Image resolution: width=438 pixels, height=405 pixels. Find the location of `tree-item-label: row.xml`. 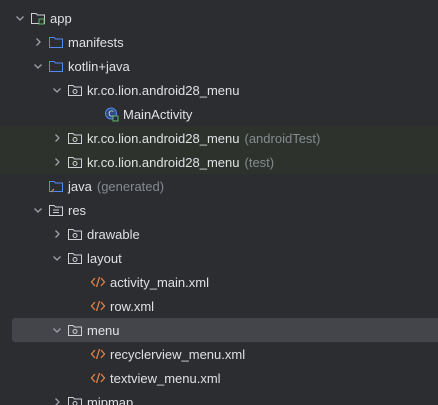

tree-item-label: row.xml is located at coordinates (132, 306).